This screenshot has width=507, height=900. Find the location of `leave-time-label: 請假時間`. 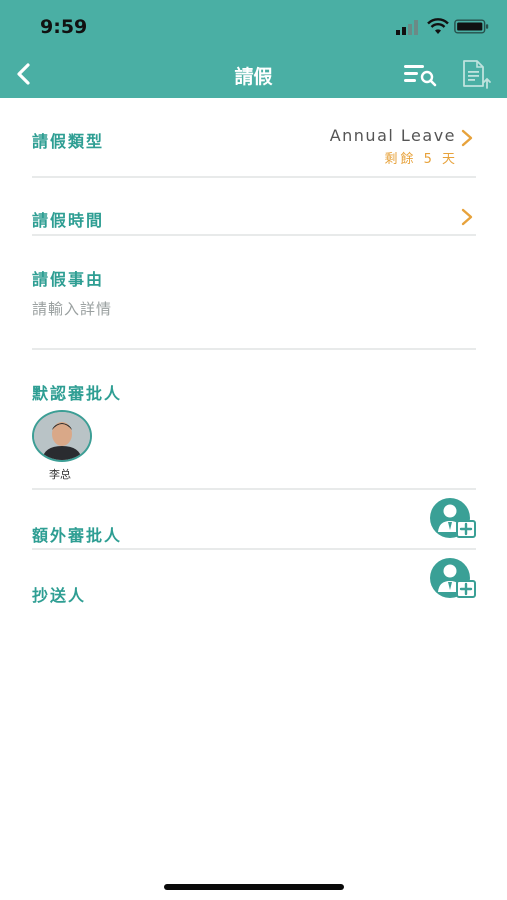

leave-time-label: 請假時間 is located at coordinates (68, 220).